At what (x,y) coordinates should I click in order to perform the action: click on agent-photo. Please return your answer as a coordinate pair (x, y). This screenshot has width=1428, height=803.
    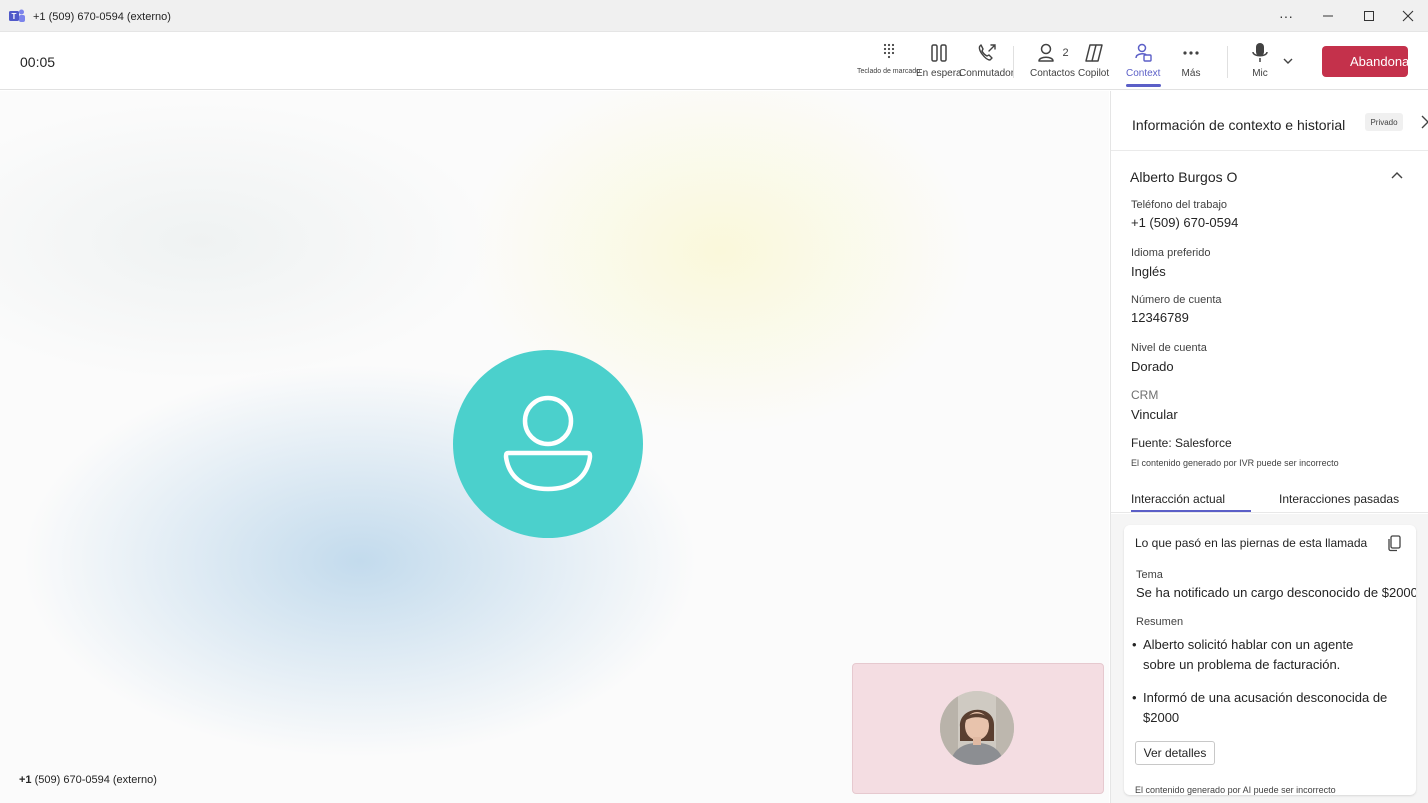
    Looking at the image, I should click on (977, 728).